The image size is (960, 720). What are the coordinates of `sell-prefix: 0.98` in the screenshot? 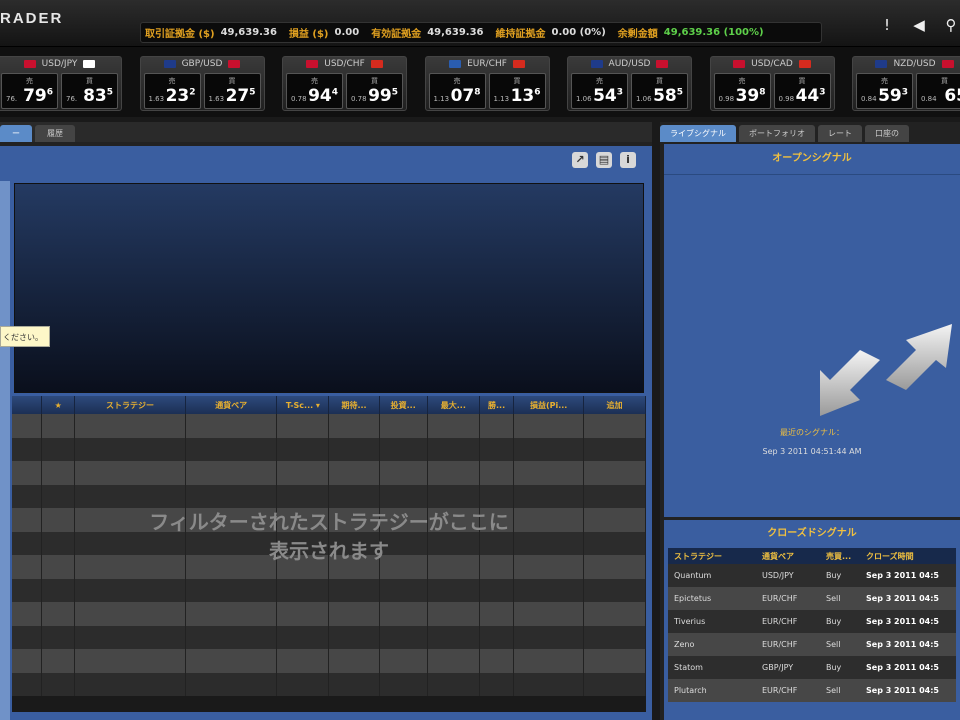 It's located at (726, 99).